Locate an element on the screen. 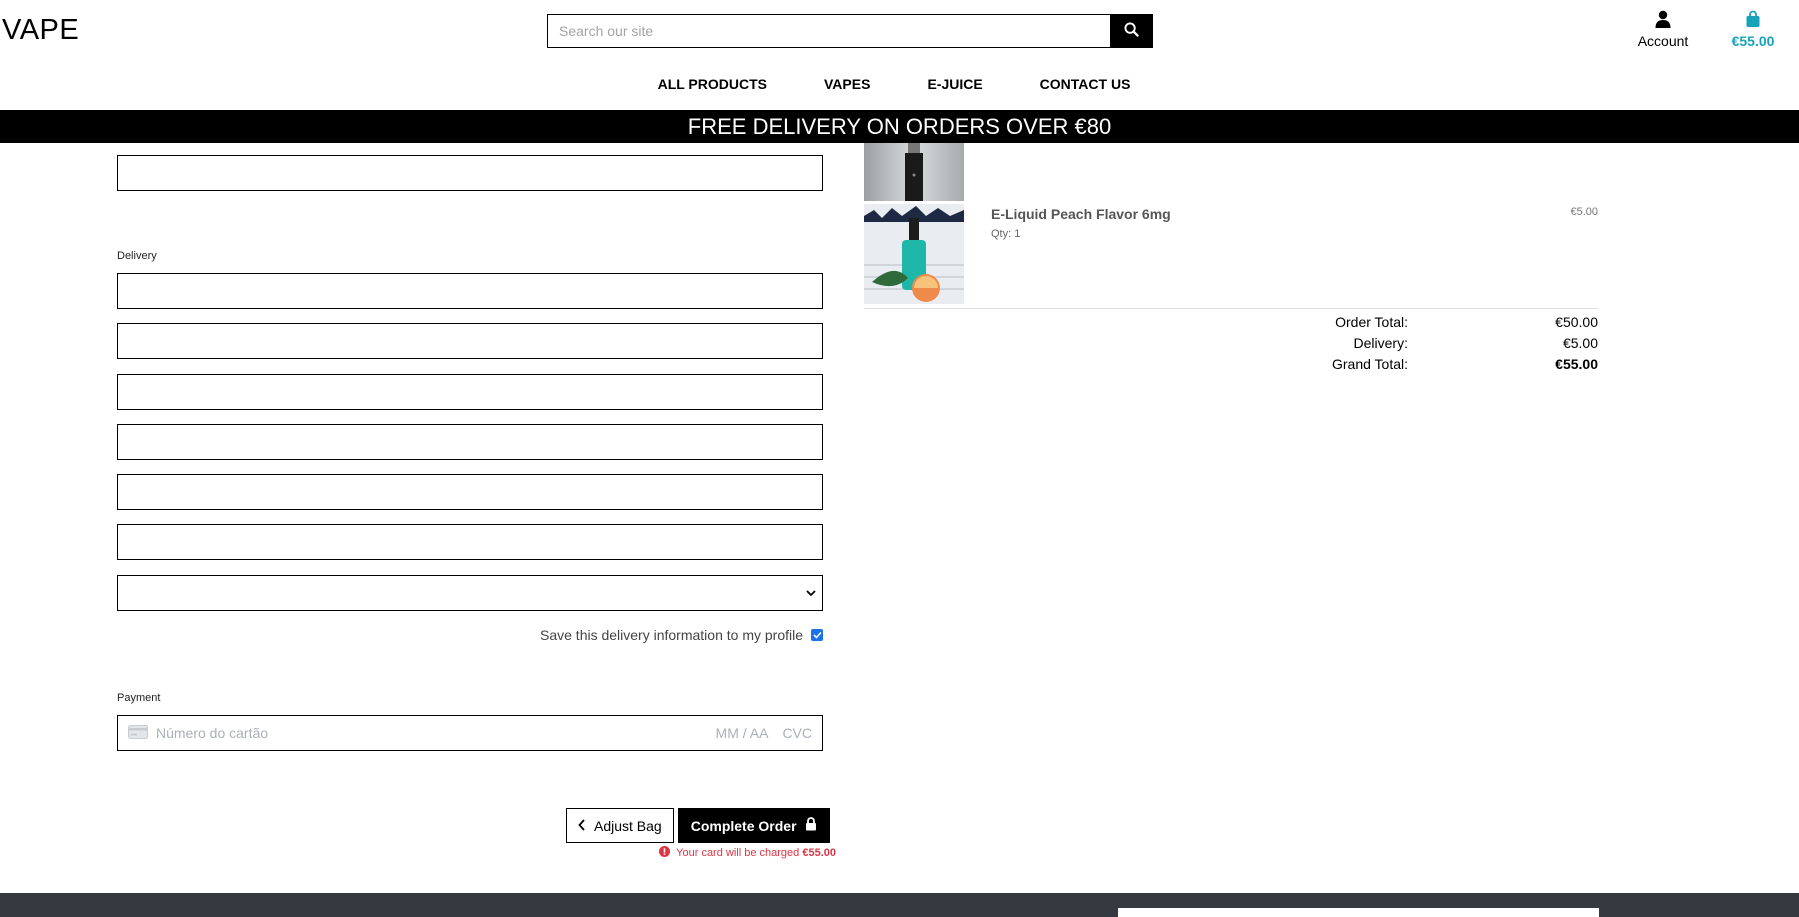  nav-e-juice: E-JUICE is located at coordinates (954, 84).